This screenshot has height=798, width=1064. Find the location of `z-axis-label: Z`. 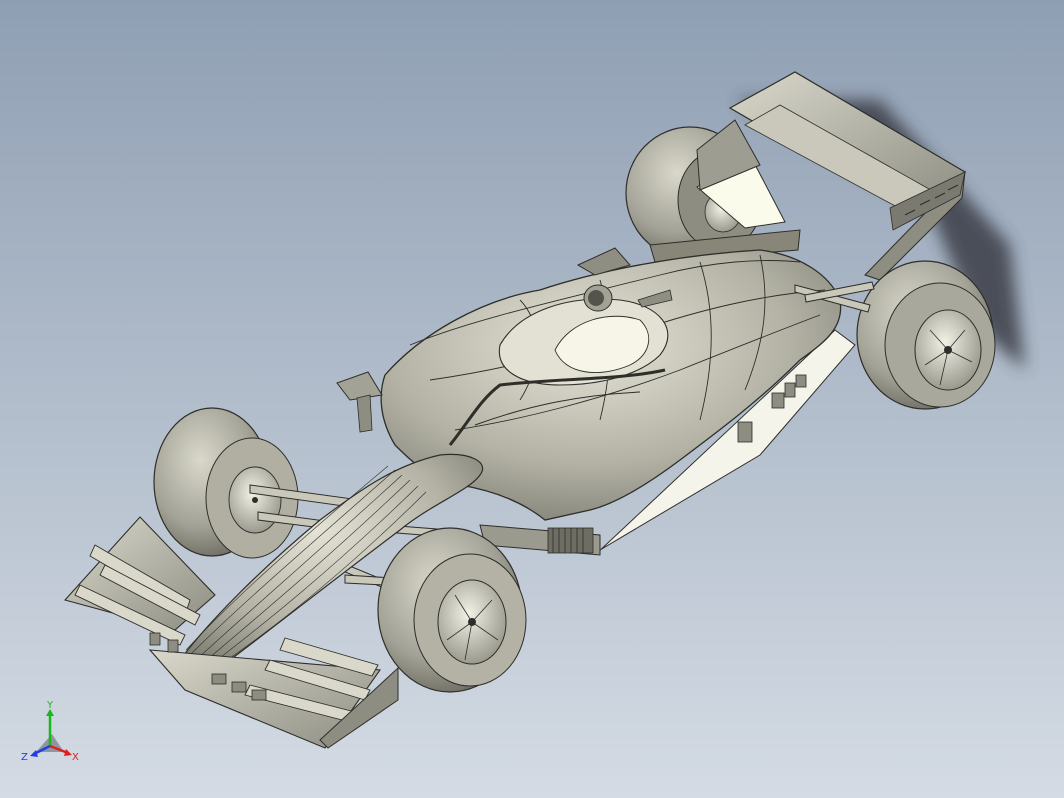

z-axis-label: Z is located at coordinates (24, 757).